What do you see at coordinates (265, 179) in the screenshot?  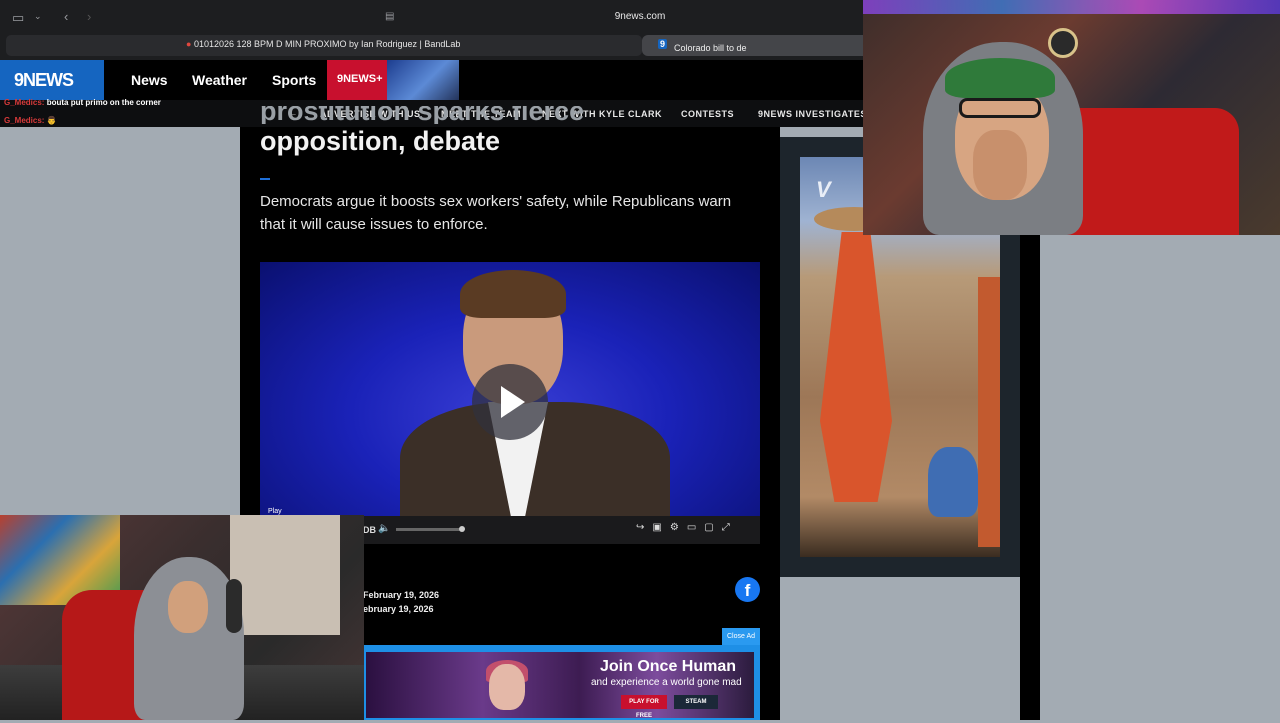 I see `headline-rule` at bounding box center [265, 179].